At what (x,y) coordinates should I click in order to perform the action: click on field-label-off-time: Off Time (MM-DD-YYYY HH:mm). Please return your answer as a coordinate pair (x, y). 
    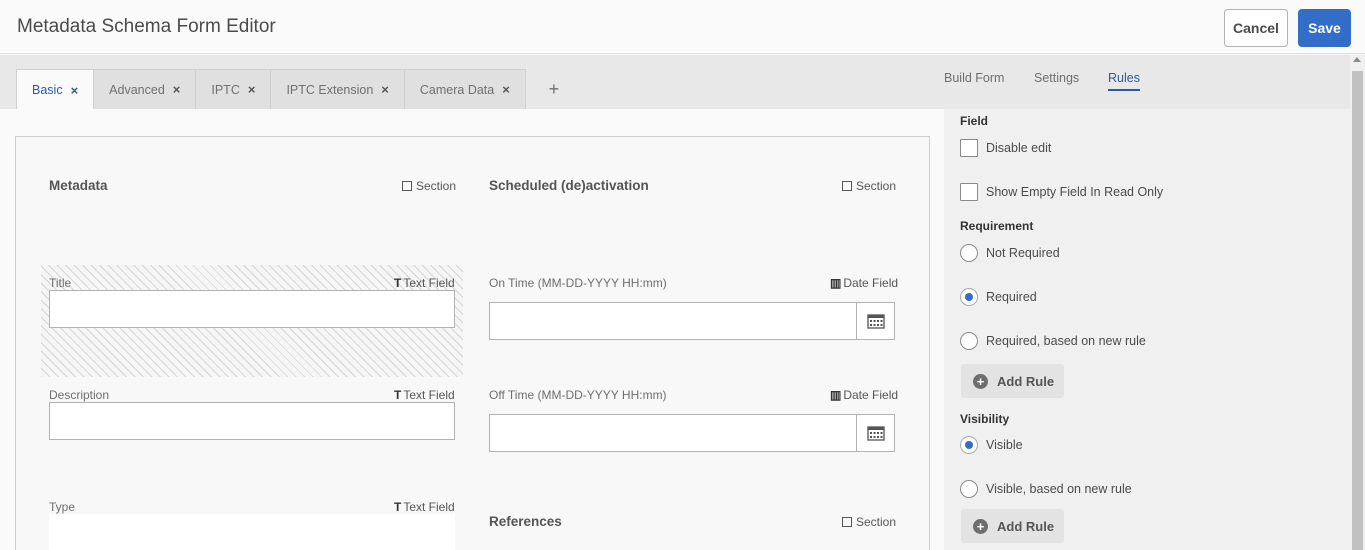
    Looking at the image, I should click on (578, 395).